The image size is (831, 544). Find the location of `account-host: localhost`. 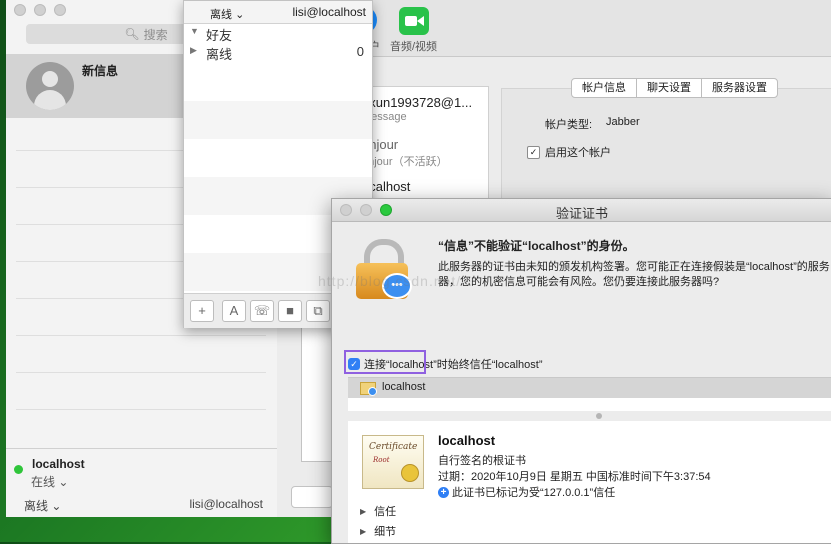

account-host: localhost is located at coordinates (58, 464).